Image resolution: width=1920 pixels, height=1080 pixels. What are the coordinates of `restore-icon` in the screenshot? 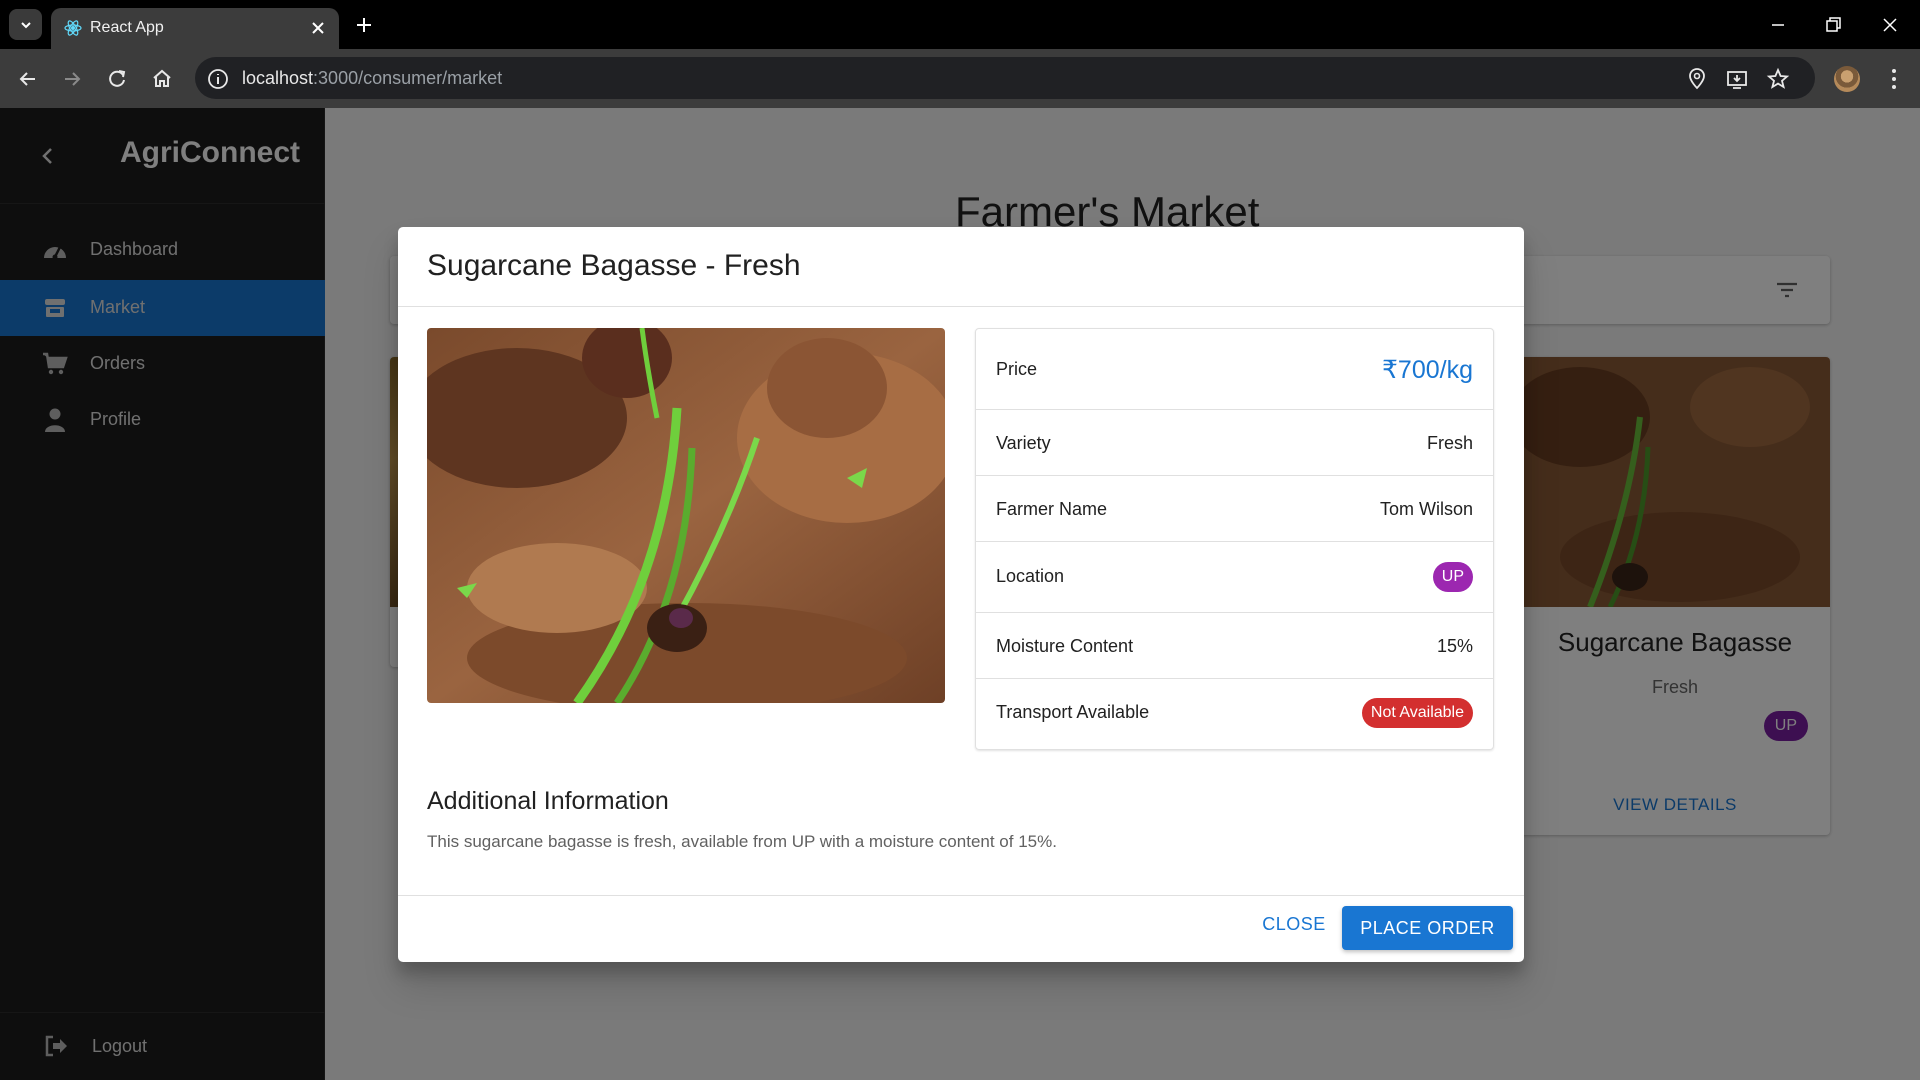 It's located at (1833, 25).